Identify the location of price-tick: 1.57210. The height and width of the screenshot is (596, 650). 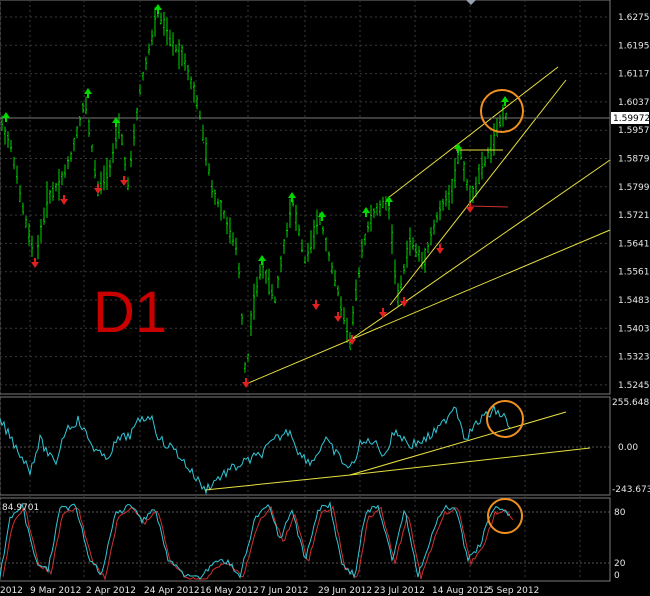
(634, 216).